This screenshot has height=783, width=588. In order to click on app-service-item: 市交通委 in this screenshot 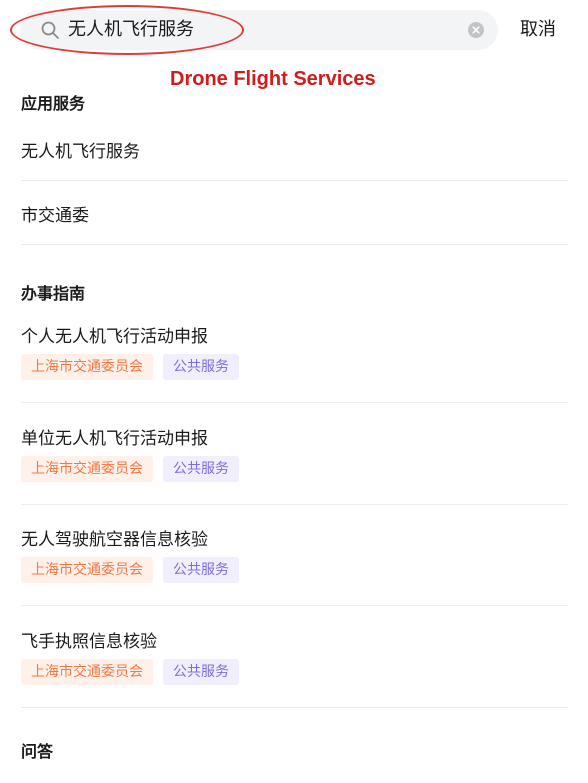, I will do `click(55, 213)`.